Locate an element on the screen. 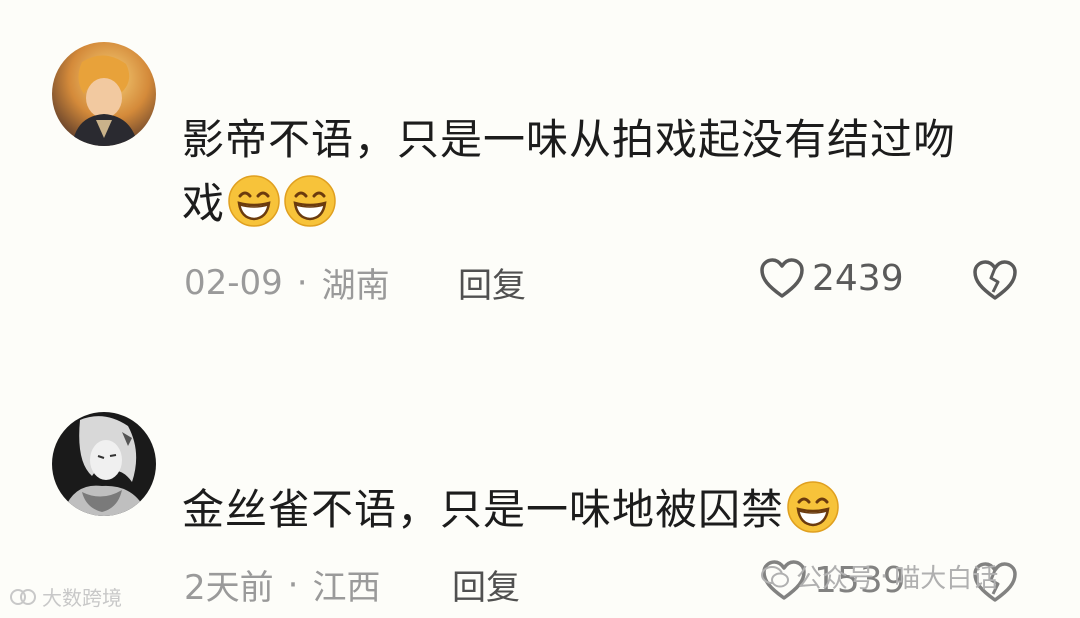 This screenshot has height=618, width=1080. reply-button: 回复 is located at coordinates (486, 584).